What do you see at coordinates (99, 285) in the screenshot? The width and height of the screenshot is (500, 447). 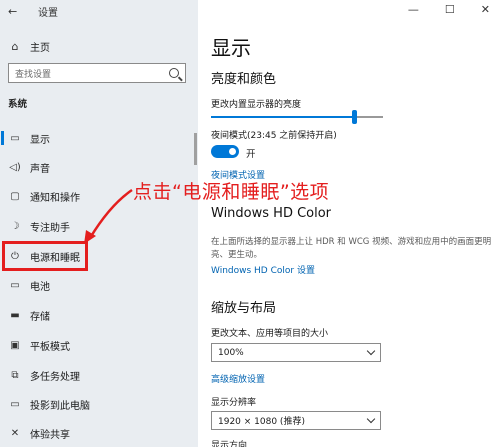 I see `sidebar-item-battery: ▭ 电池` at bounding box center [99, 285].